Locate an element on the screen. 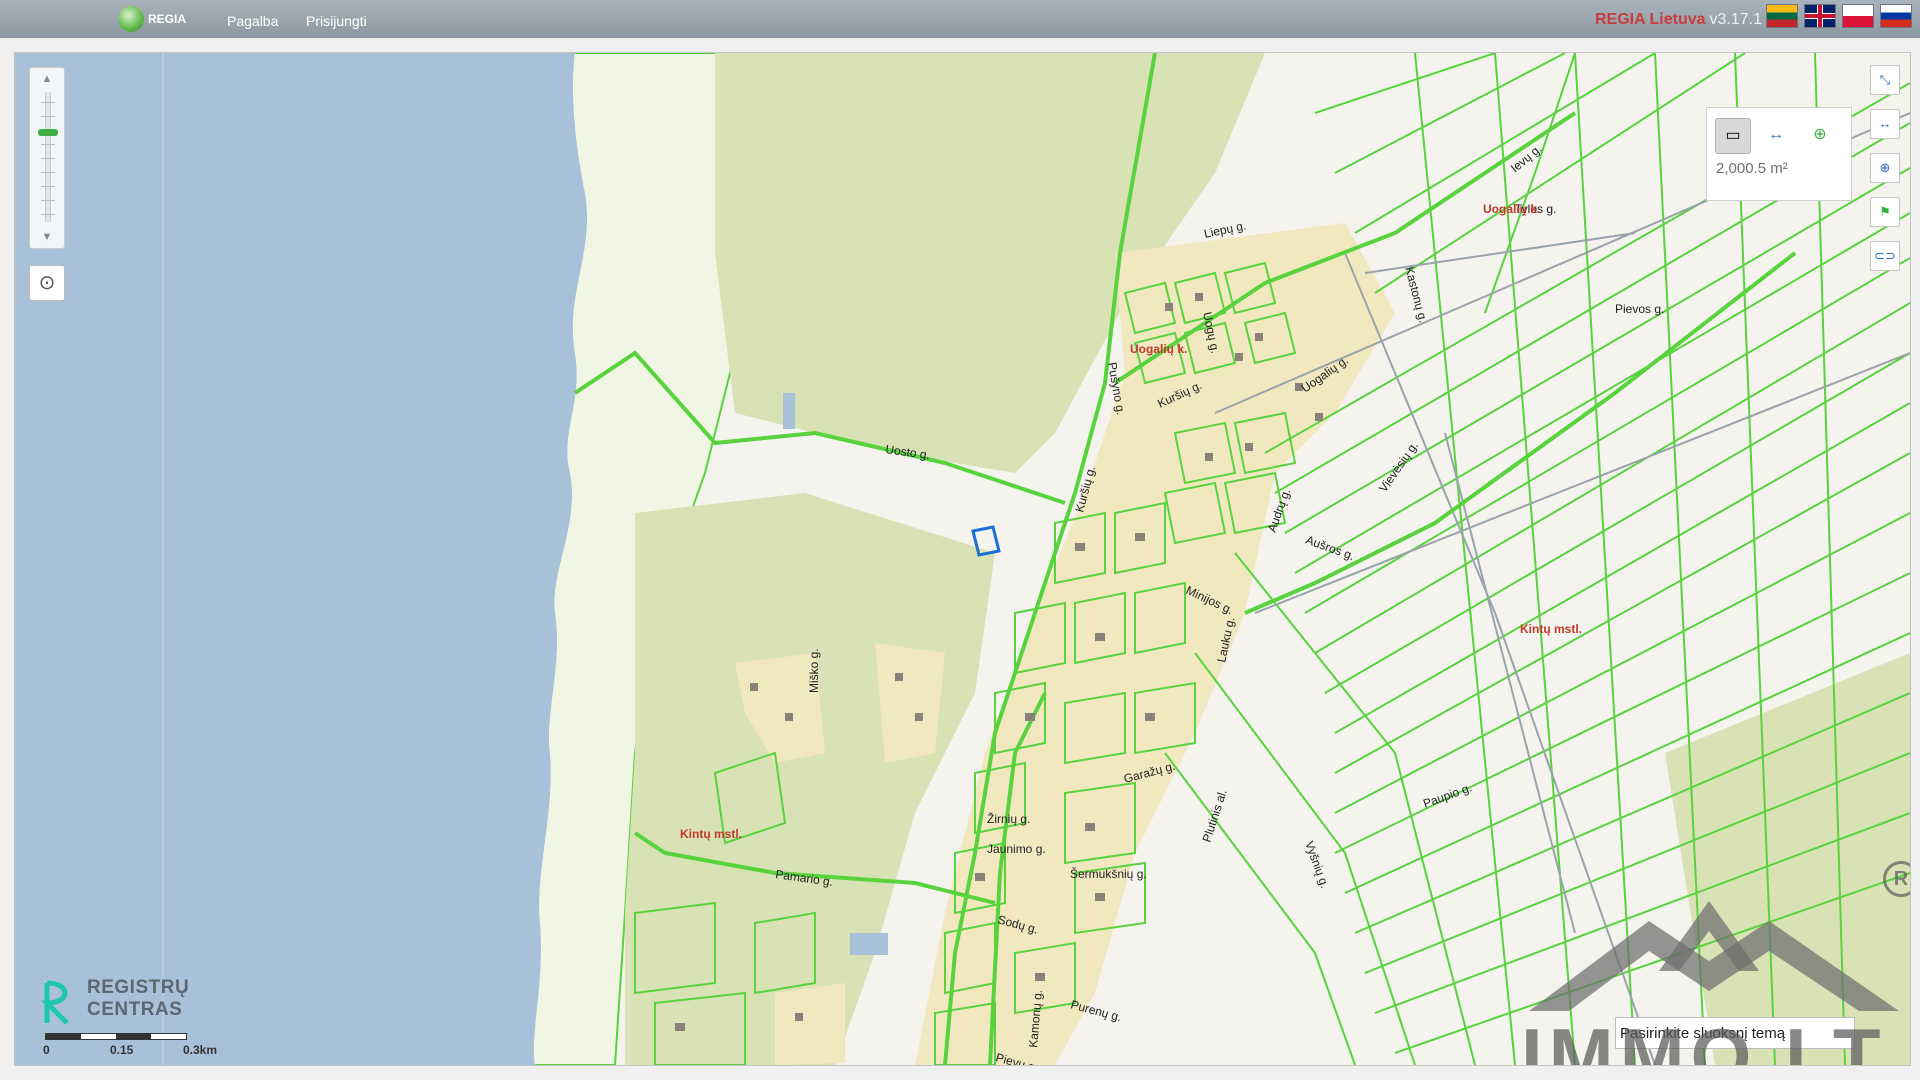  street-label: Žirnių g. is located at coordinates (1008, 818).